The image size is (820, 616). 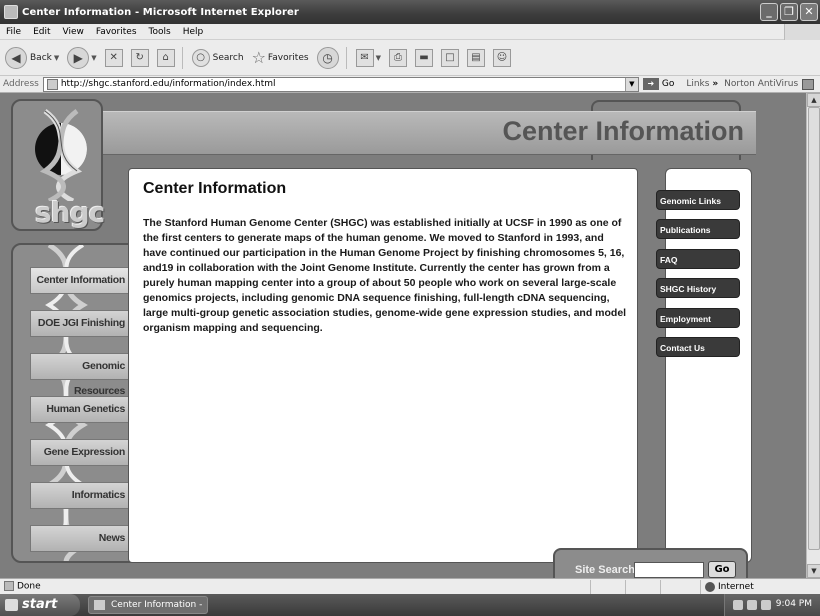 What do you see at coordinates (698, 200) in the screenshot?
I see `link-genomic-links: Genomic Links` at bounding box center [698, 200].